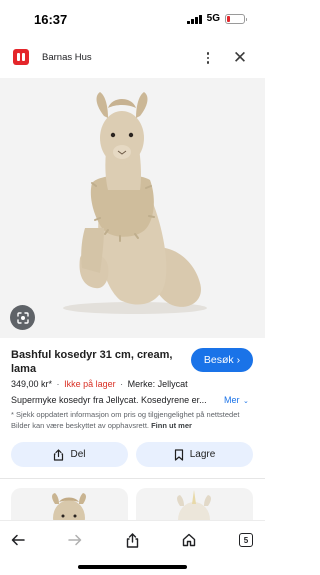 The height and width of the screenshot is (575, 320). Describe the element at coordinates (51, 19) in the screenshot. I see `status-time: 16:37` at that location.